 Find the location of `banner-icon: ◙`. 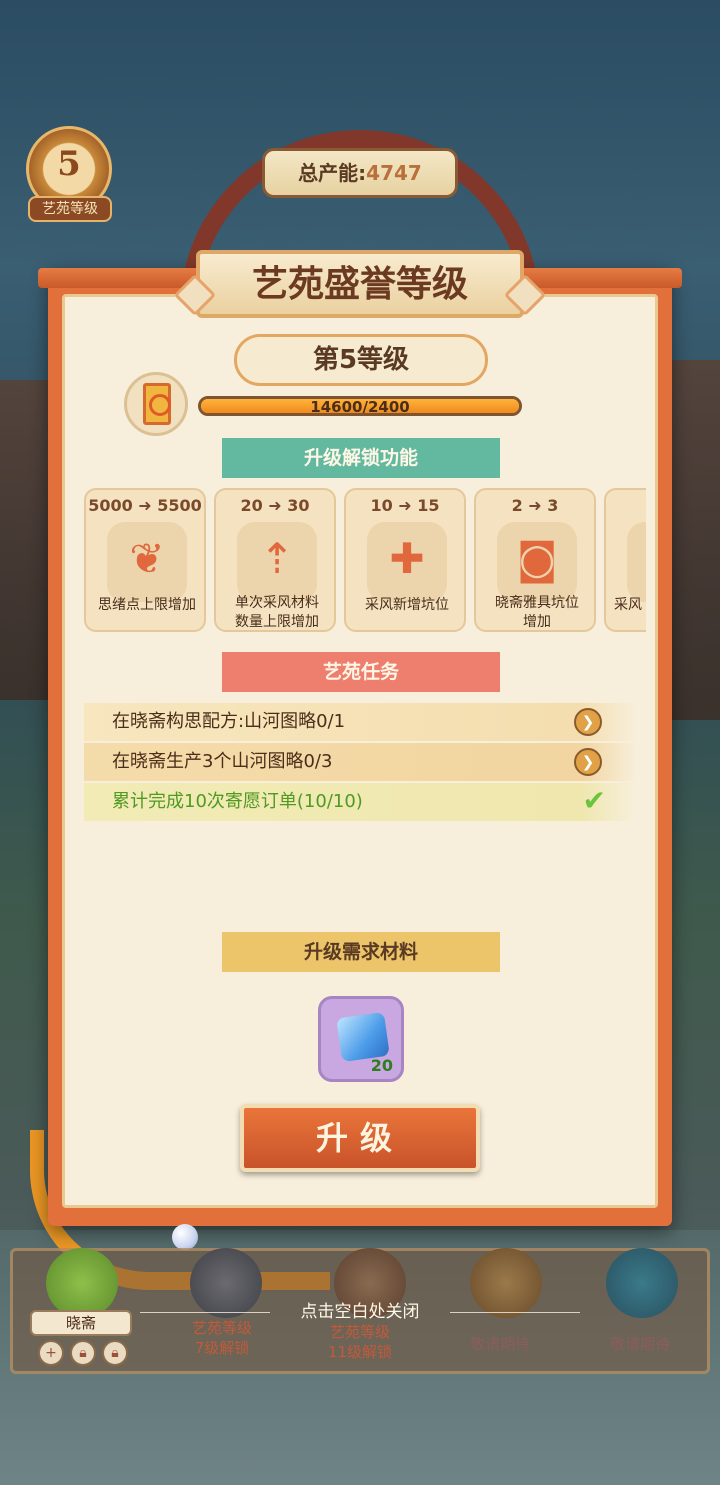

banner-icon: ◙ is located at coordinates (537, 558).